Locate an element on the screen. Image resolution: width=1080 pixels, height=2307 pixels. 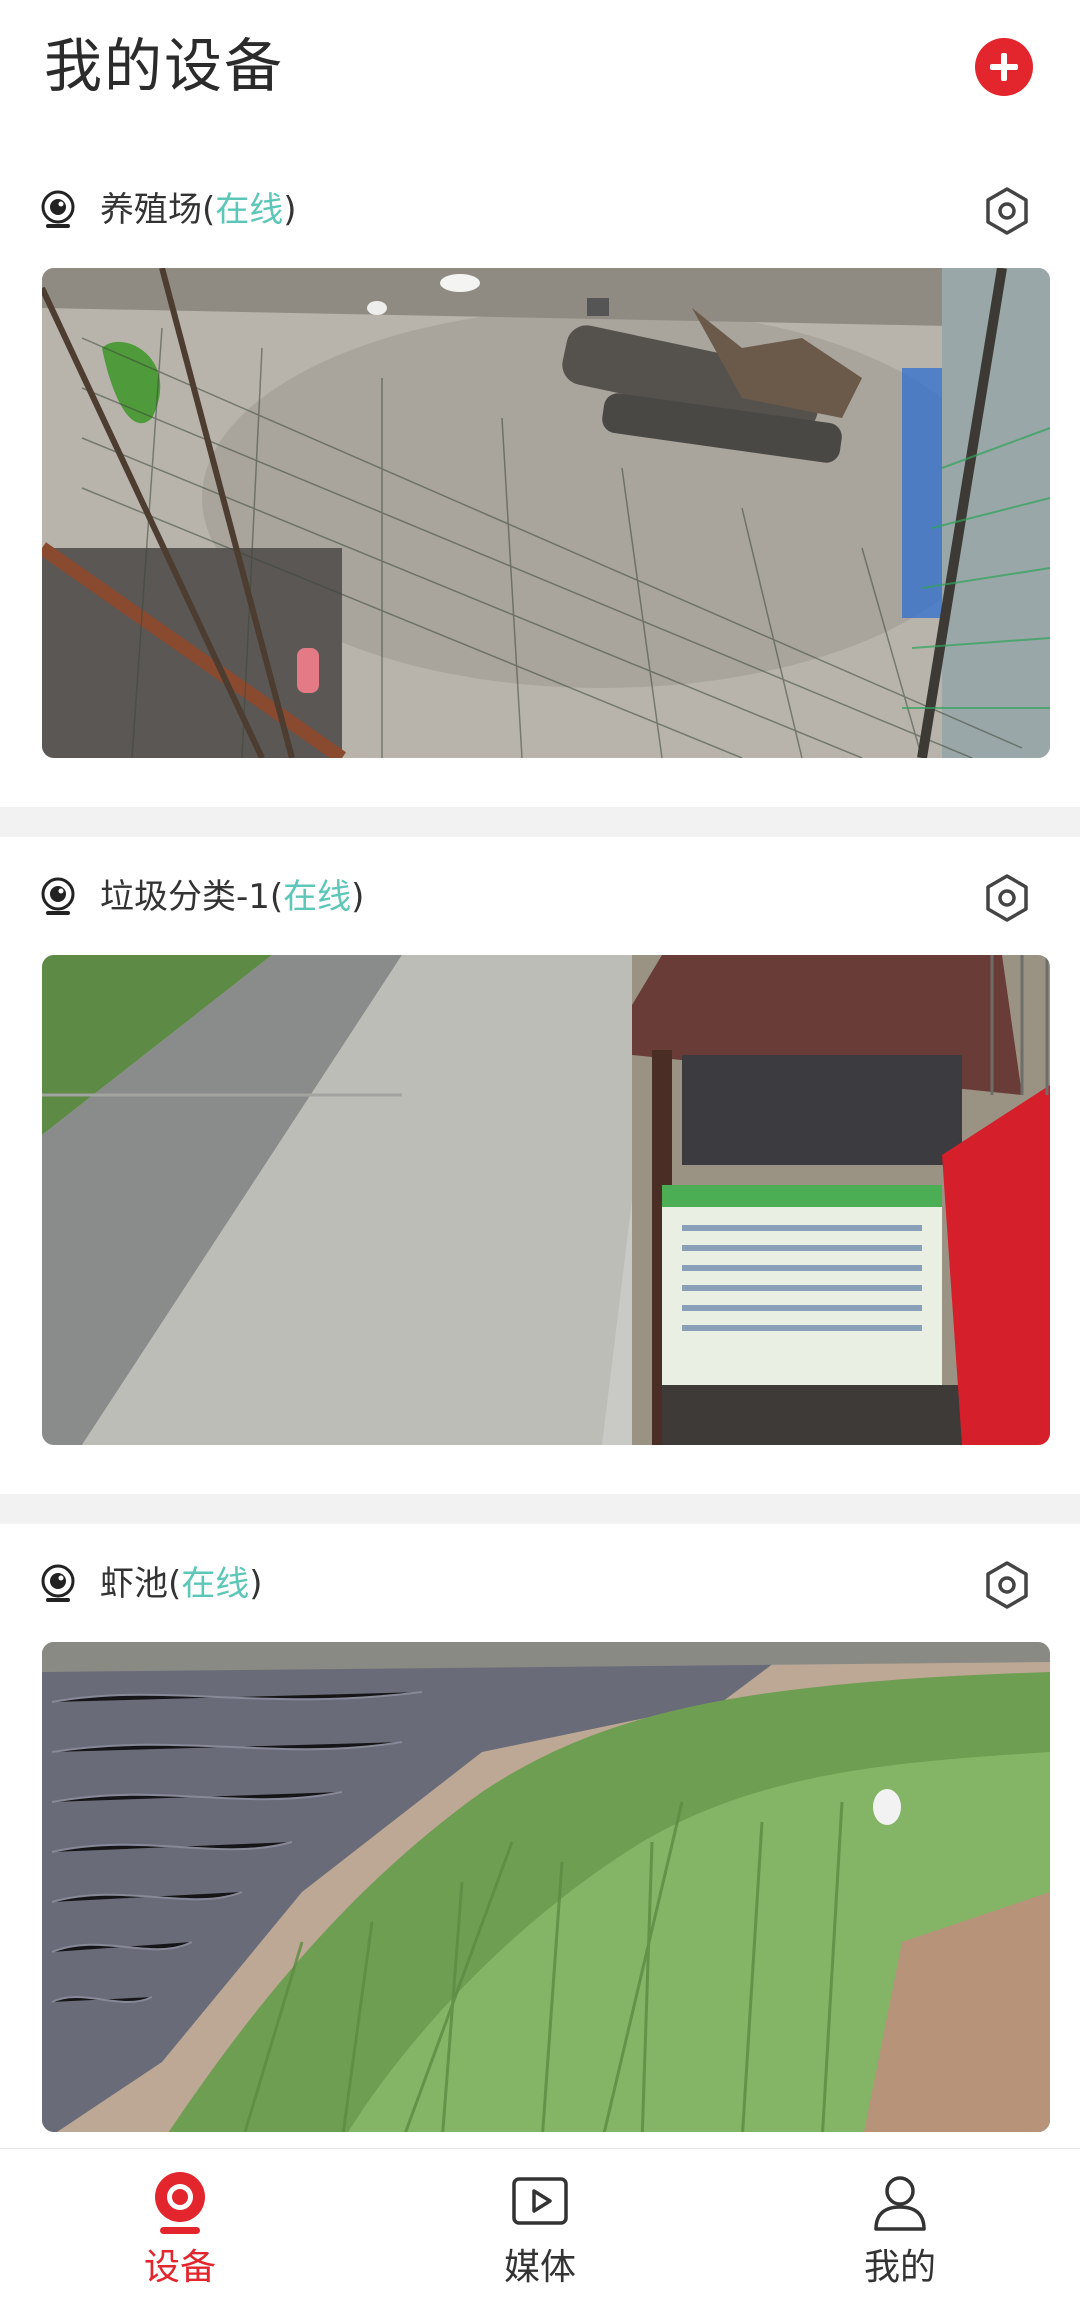
tab-profile: 我的 is located at coordinates (900, 2228).